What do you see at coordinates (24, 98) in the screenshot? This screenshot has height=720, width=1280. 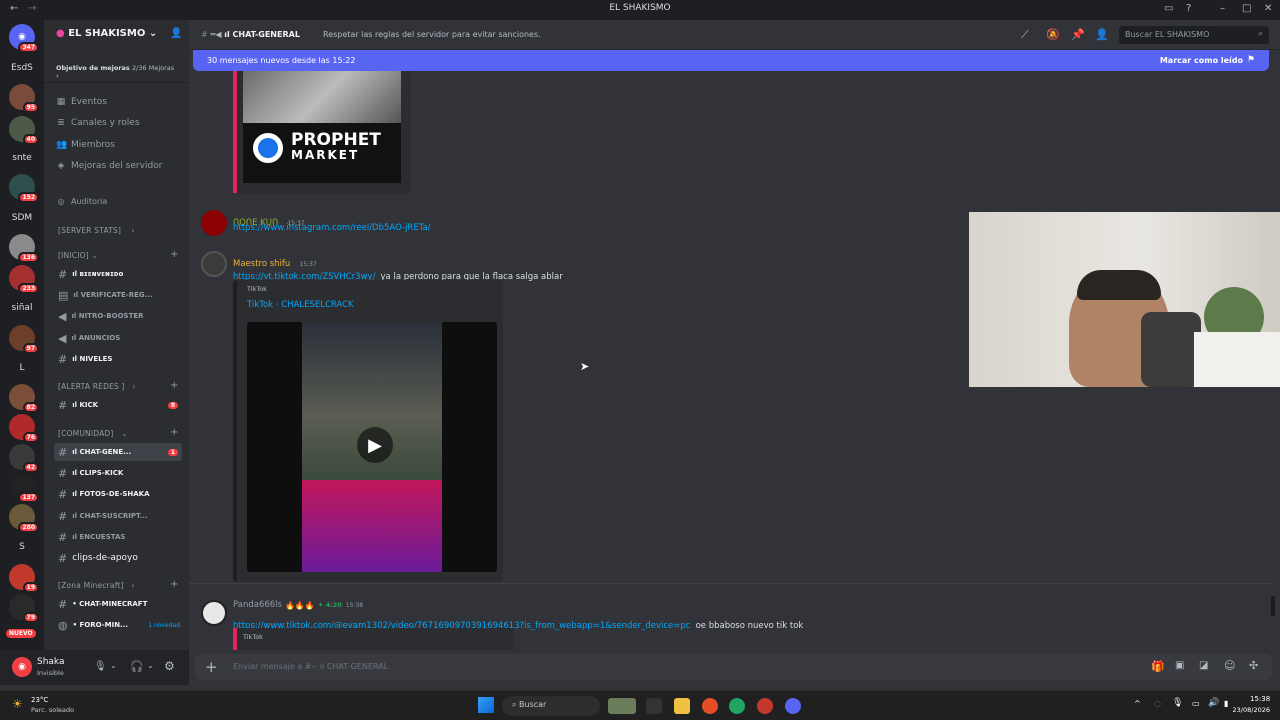 I see `server-icon: 95` at bounding box center [24, 98].